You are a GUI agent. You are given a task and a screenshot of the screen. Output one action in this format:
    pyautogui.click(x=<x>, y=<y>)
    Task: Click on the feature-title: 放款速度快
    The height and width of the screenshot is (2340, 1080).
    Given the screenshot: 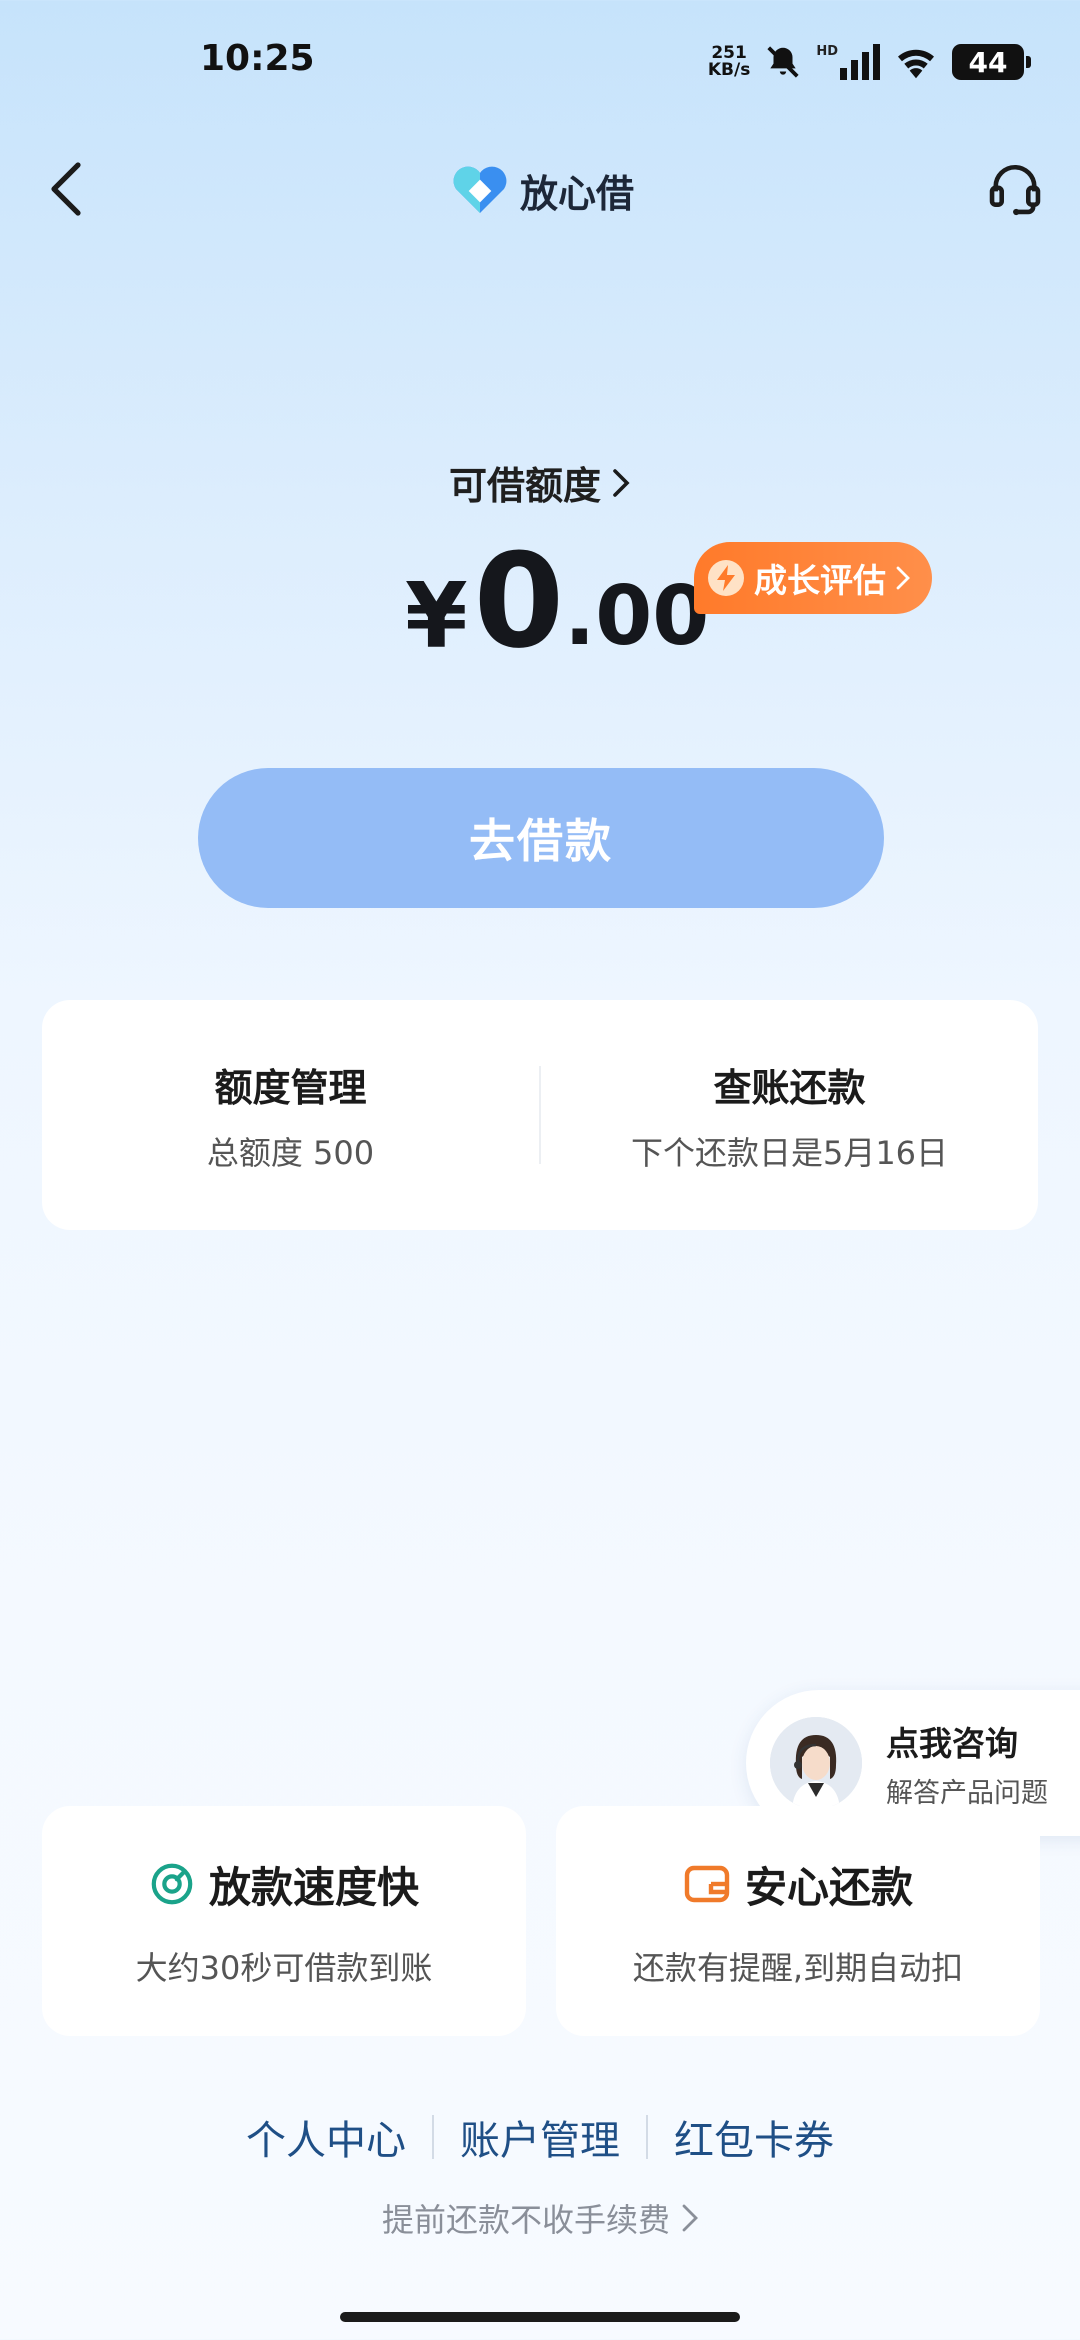 What is the action you would take?
    pyautogui.click(x=313, y=1887)
    